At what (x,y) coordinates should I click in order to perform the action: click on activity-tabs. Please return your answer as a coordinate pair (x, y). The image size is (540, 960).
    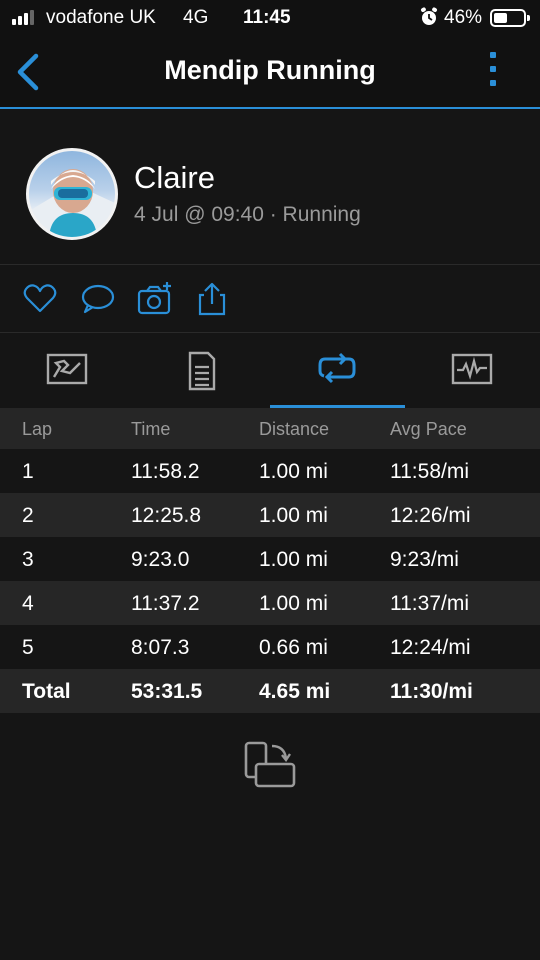
    Looking at the image, I should click on (270, 370).